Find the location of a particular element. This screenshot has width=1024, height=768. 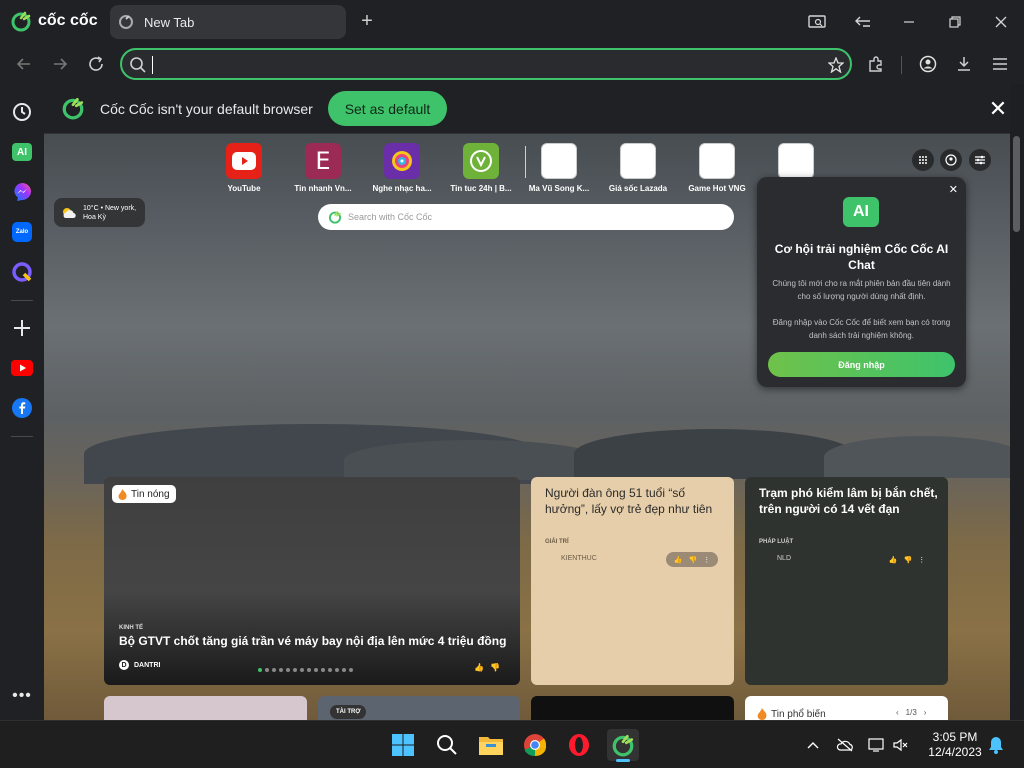

scrollbar-thumb is located at coordinates (1016, 184).